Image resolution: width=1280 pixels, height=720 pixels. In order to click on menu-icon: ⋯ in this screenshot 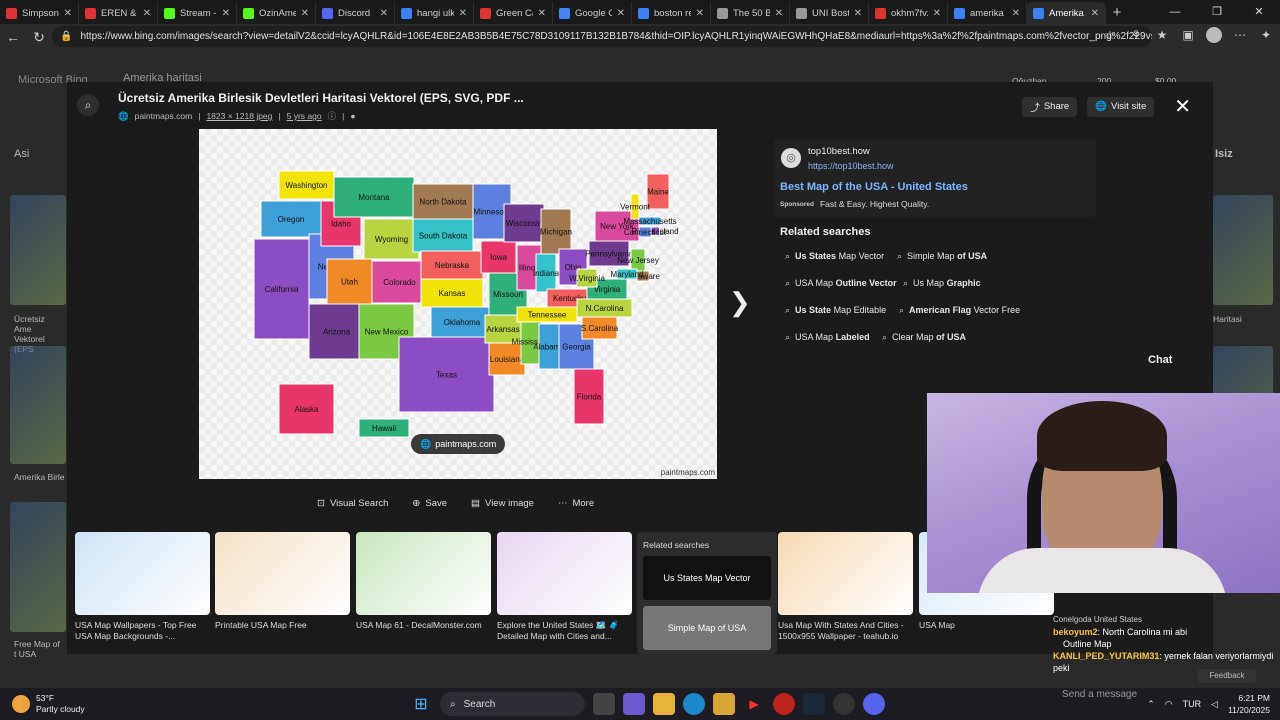, I will do `click(1240, 35)`.